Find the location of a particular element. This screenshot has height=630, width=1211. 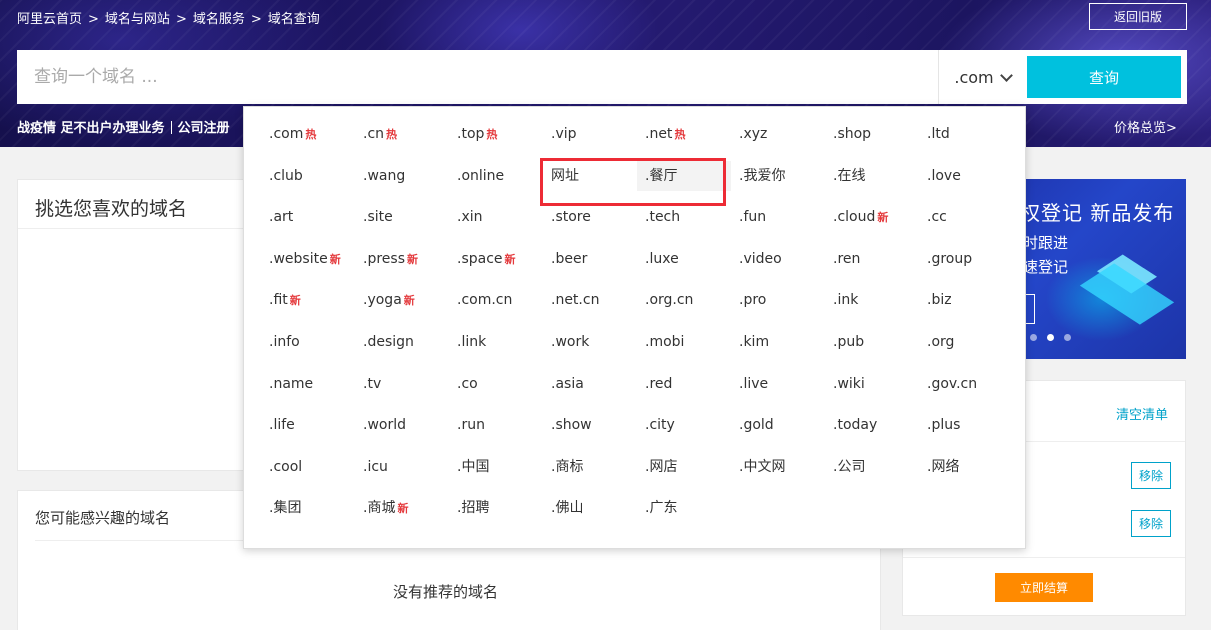

search-button: 查询 is located at coordinates (1104, 77).